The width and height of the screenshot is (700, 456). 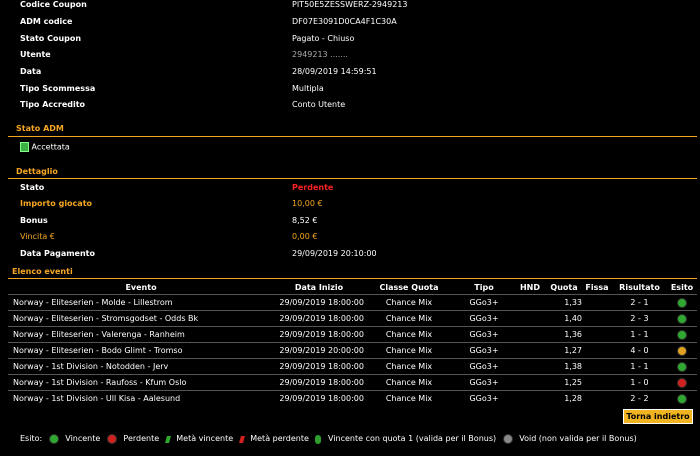 What do you see at coordinates (334, 253) in the screenshot?
I see `value-data-pagamento: 29/09/2019 20:10:00` at bounding box center [334, 253].